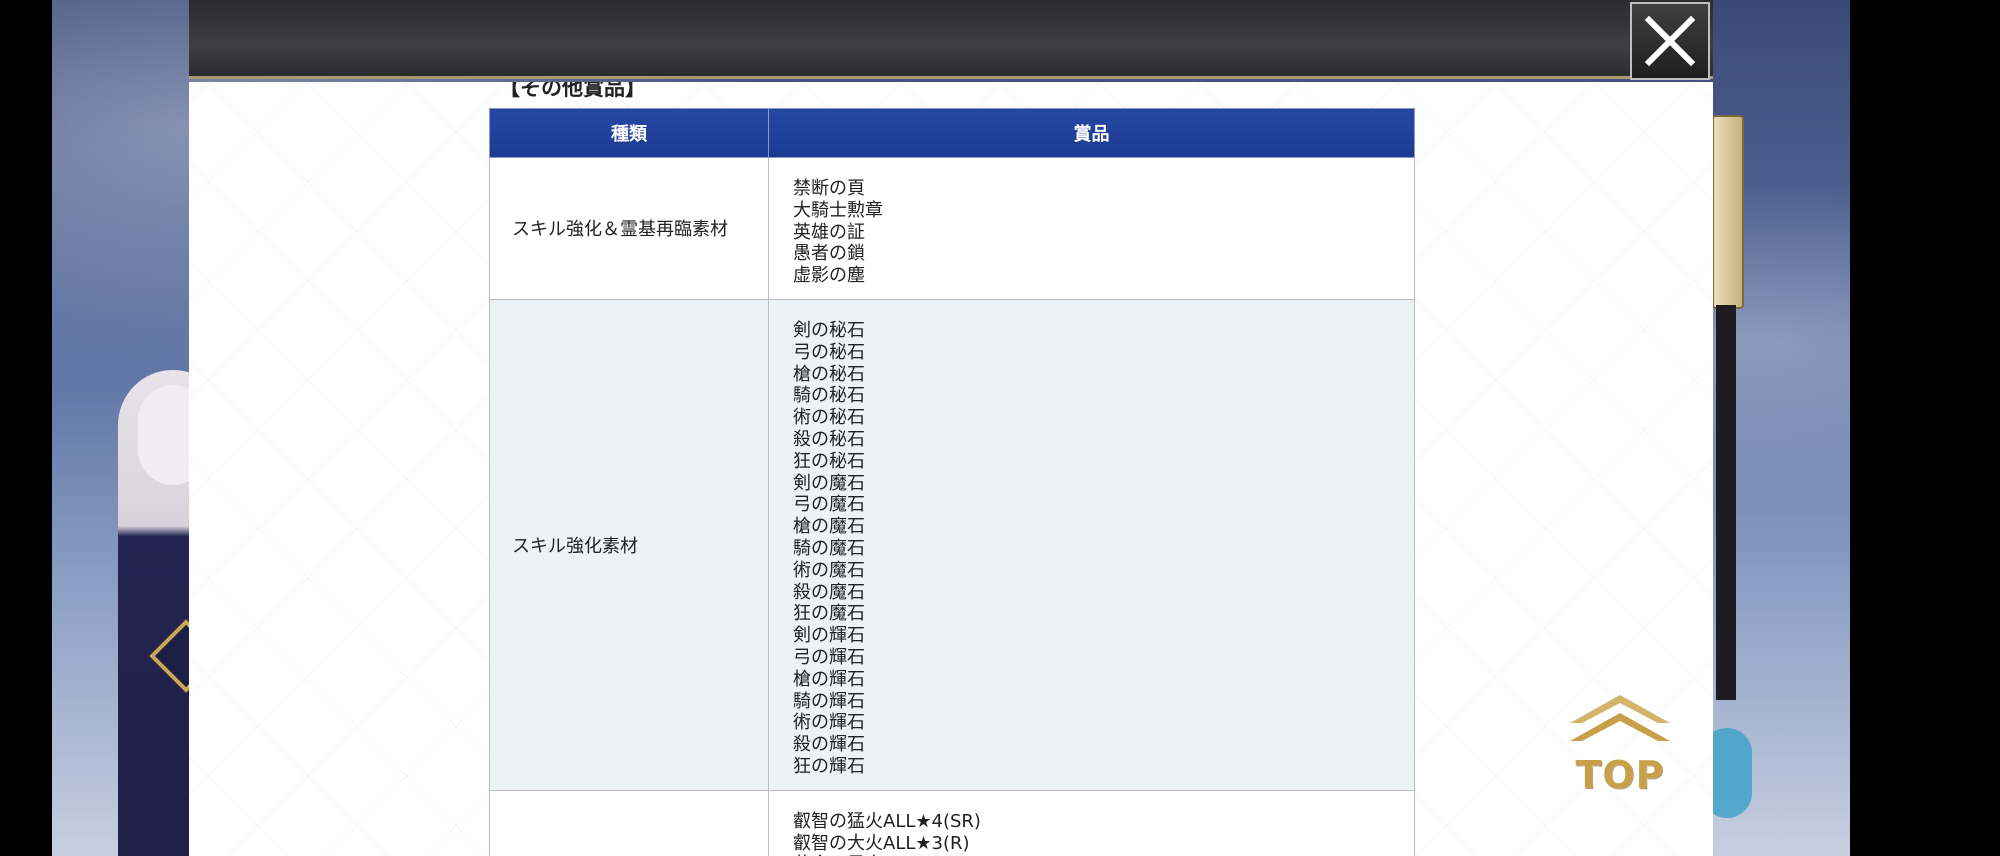 This screenshot has width=2000, height=856. Describe the element at coordinates (1726, 502) in the screenshot. I see `side-scroll-track` at that location.